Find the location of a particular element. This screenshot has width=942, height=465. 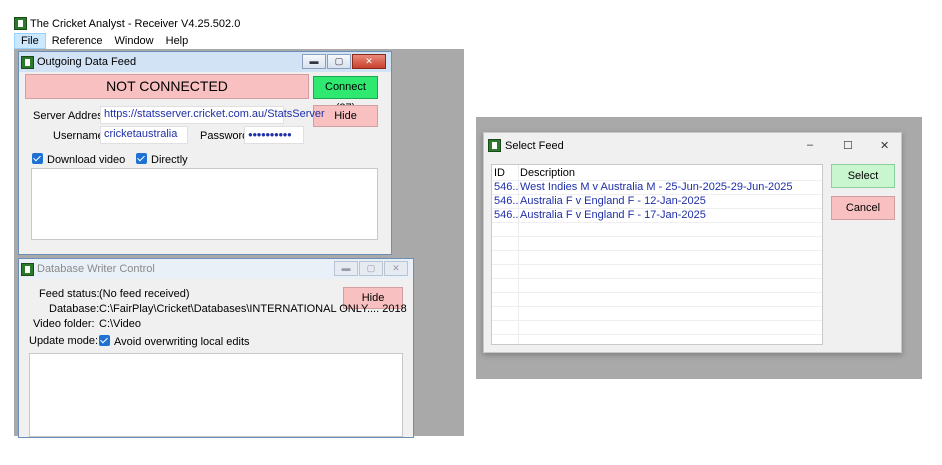

password-field: ●●●●●●●●●● is located at coordinates (274, 135).